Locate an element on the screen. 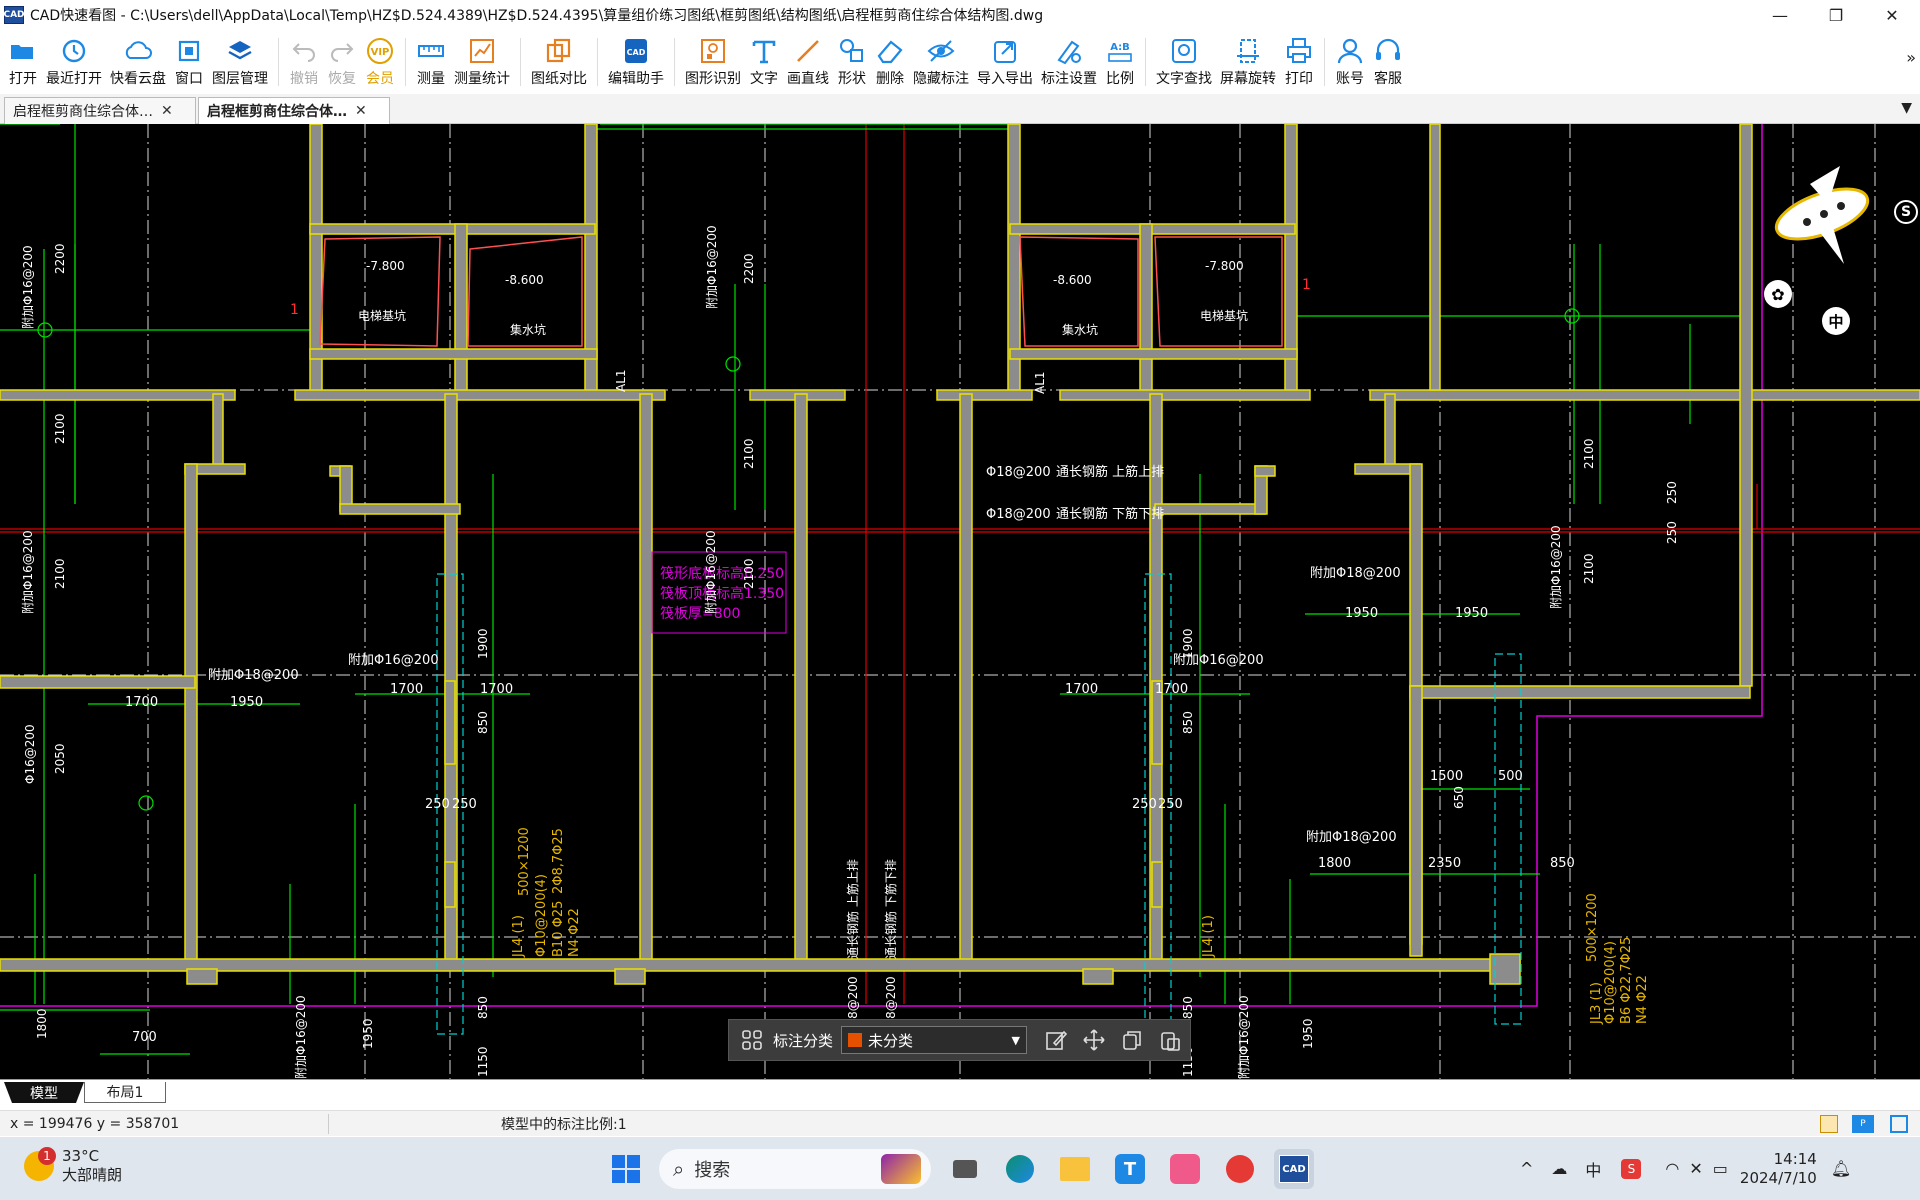 This screenshot has width=1920, height=1200. toolbar-eye-hide-button: 隐藏标注 is located at coordinates (941, 62).